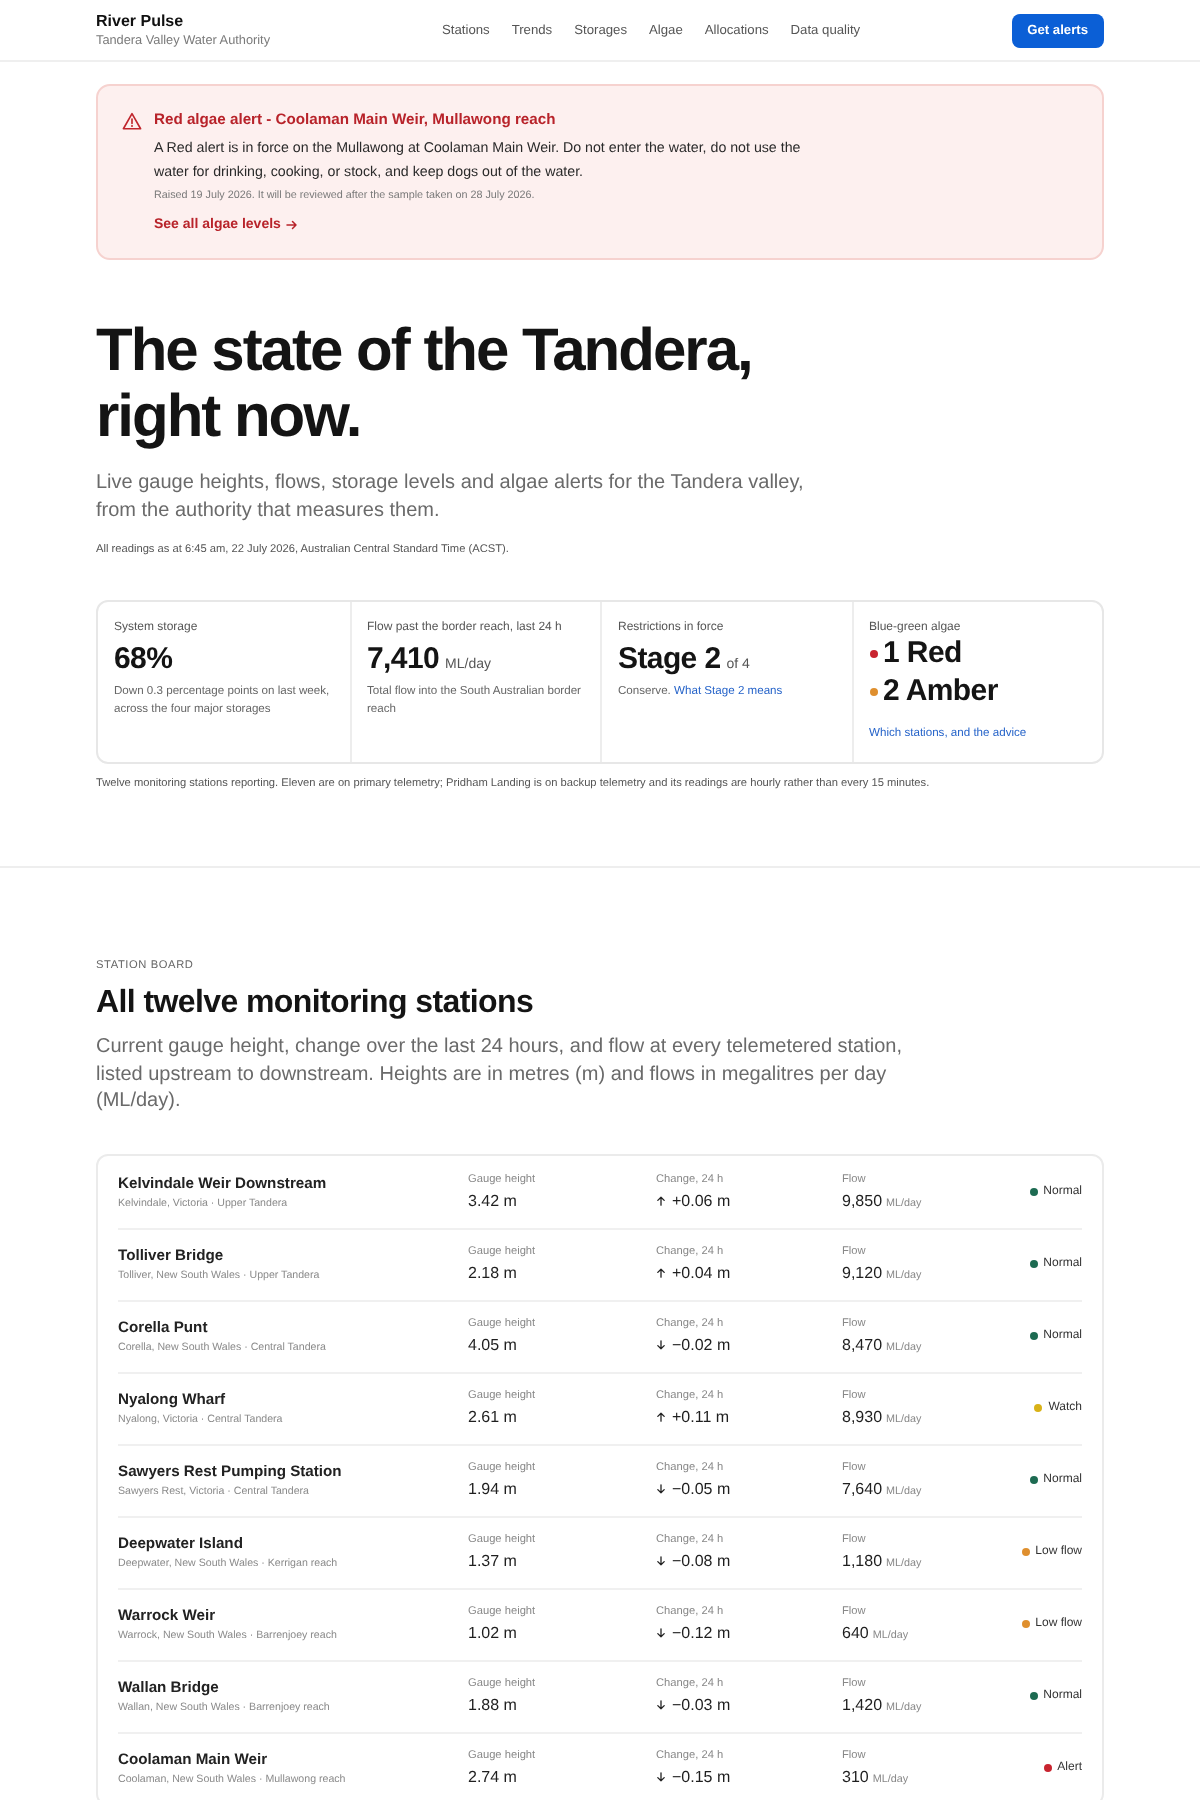 Image resolution: width=1200 pixels, height=1800 pixels. I want to click on flow-value: 640, so click(855, 1633).